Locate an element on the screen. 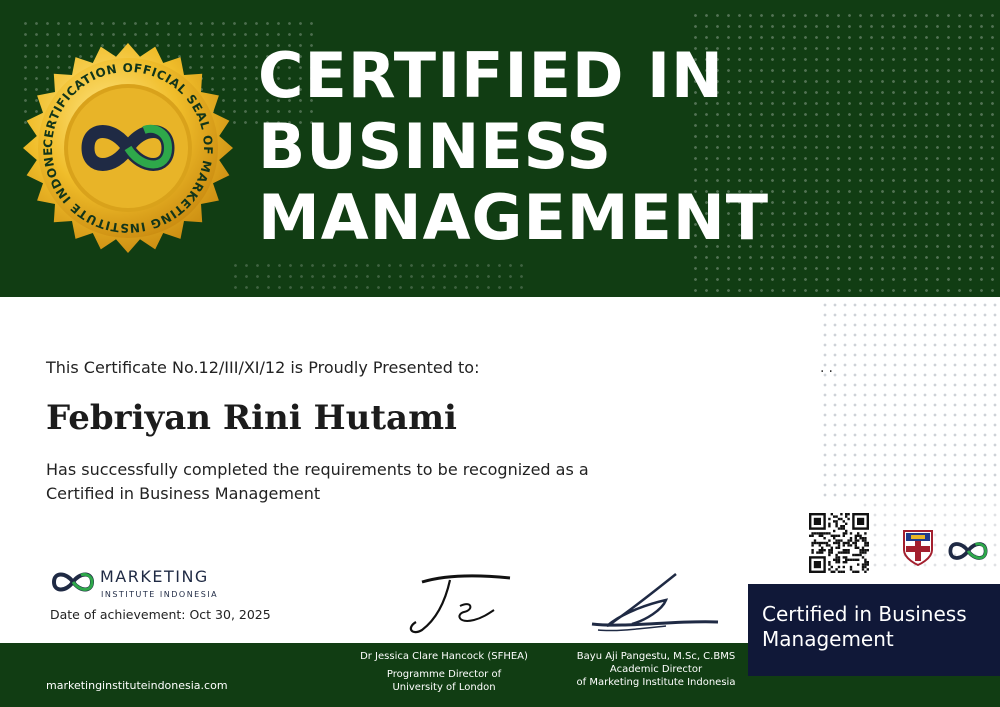 This screenshot has height=707, width=1000. marketing-institute-logo: MARKETING INSTITUTE INDONESIA is located at coordinates (140, 586).